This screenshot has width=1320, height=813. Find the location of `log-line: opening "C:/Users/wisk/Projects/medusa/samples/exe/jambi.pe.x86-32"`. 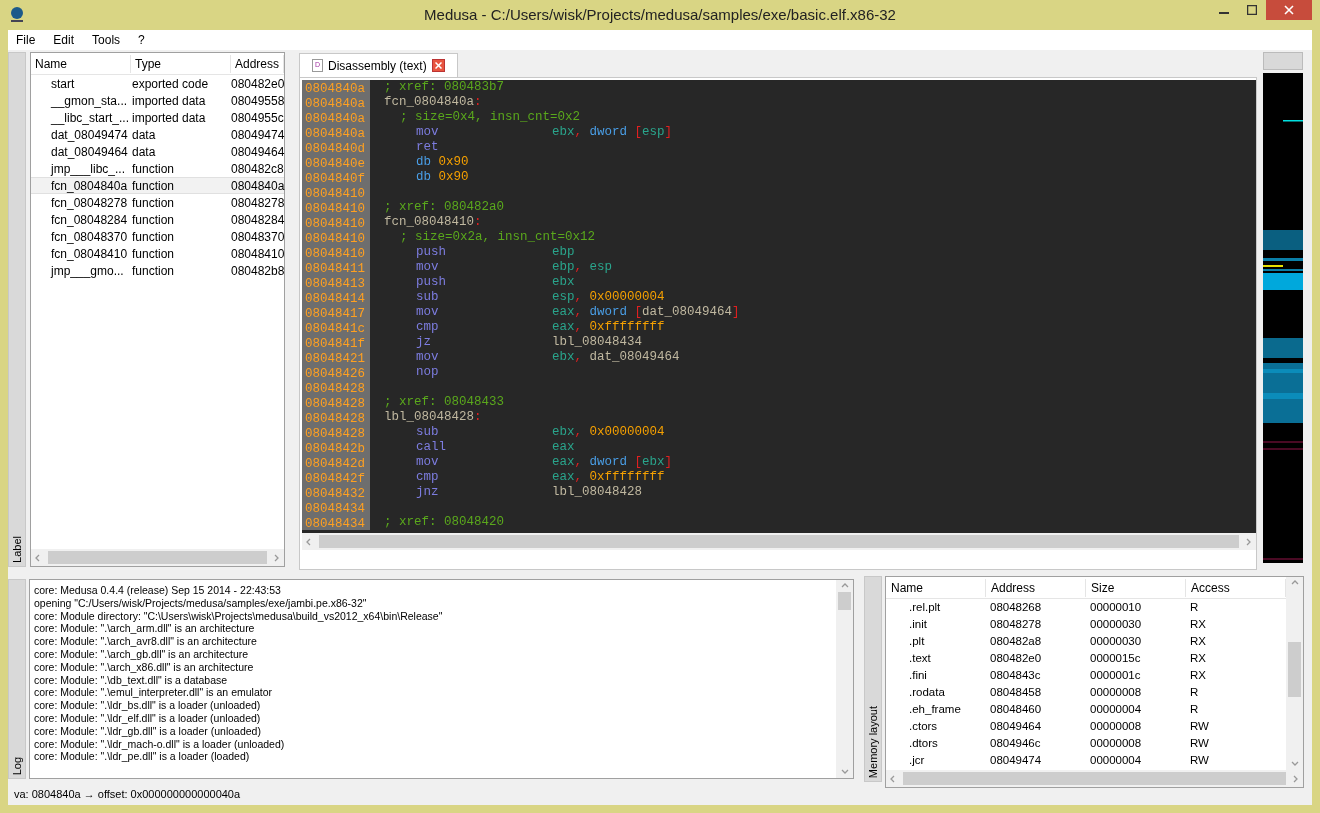

log-line: opening "C:/Users/wisk/Projects/medusa/samples/exe/jambi.pe.x86-32" is located at coordinates (201, 603).